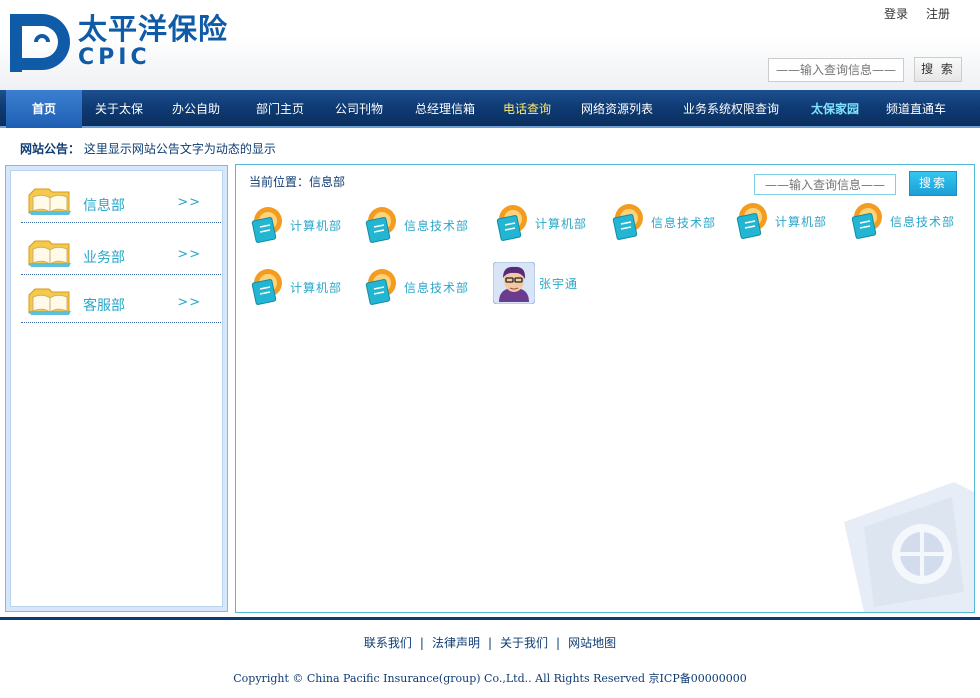 This screenshot has height=698, width=980. Describe the element at coordinates (916, 109) in the screenshot. I see `nav-item-channel-express: 频道直通车` at that location.